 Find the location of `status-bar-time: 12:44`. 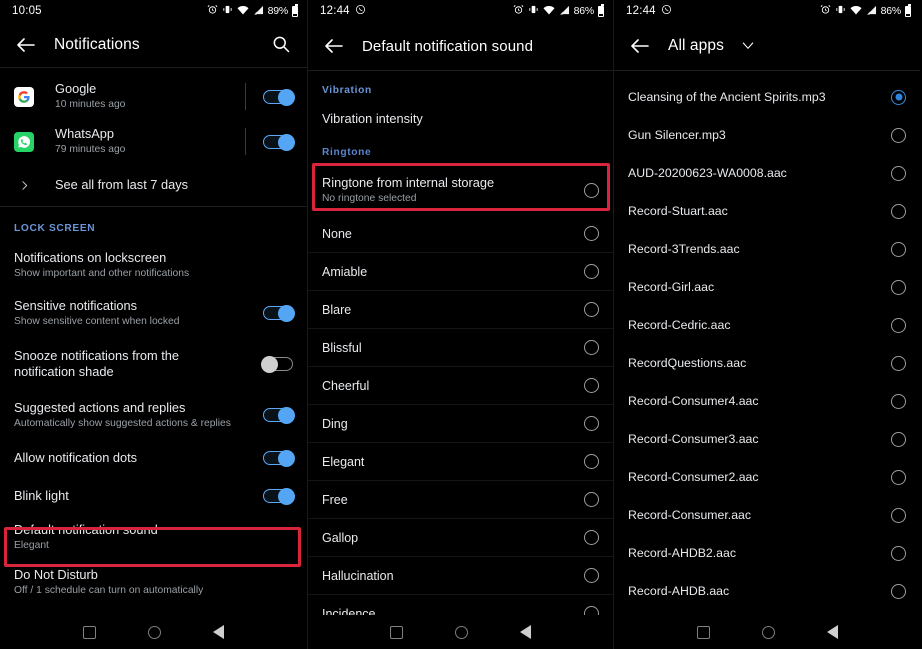

status-bar-time: 12:44 is located at coordinates (335, 11).